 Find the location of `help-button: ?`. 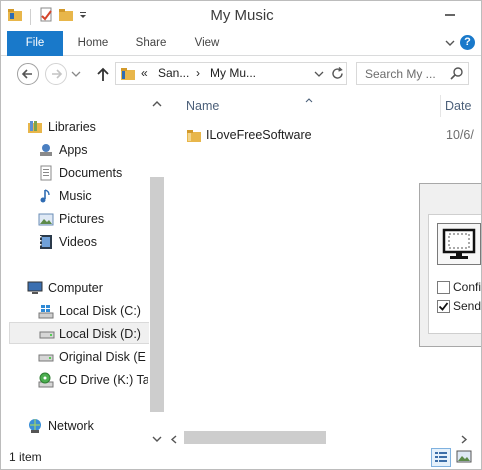

help-button: ? is located at coordinates (467, 42).